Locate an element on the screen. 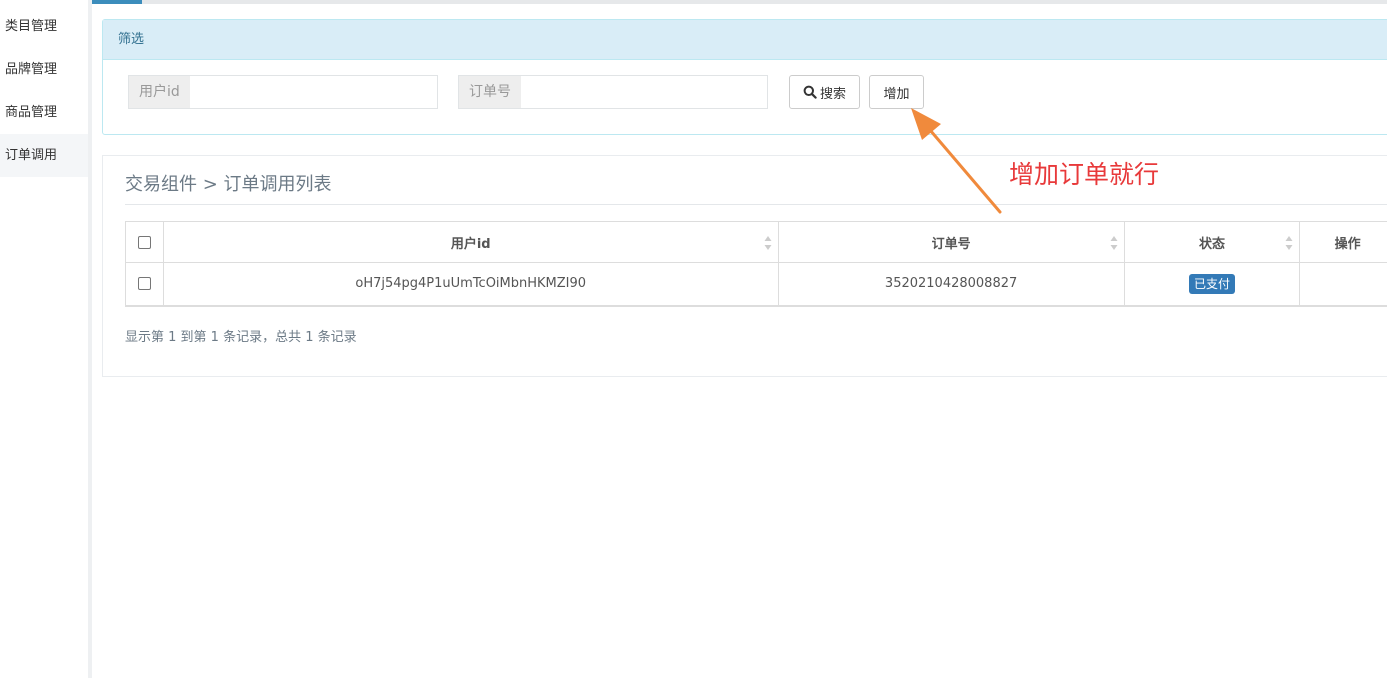  filter-heading: 筛选 is located at coordinates (745, 40).